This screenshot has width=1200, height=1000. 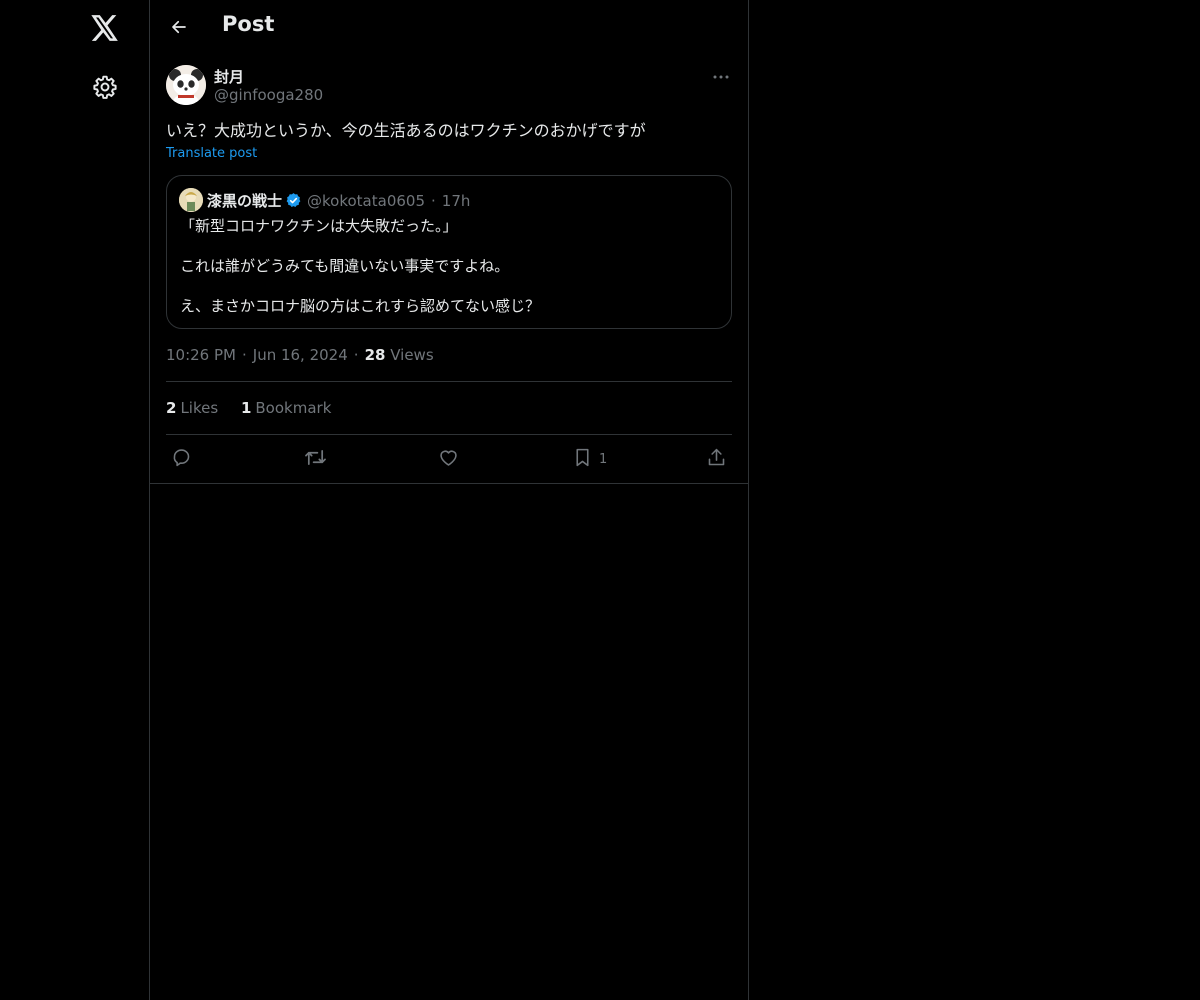 I want to click on views-label: Views, so click(x=412, y=355).